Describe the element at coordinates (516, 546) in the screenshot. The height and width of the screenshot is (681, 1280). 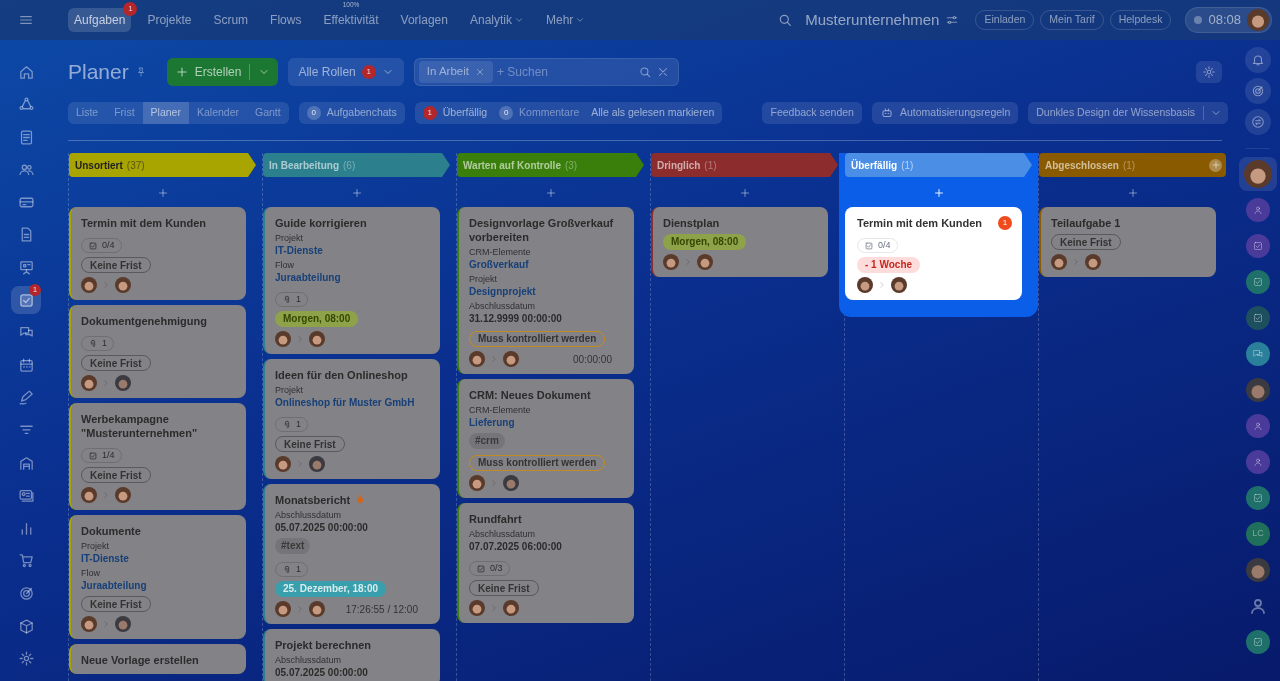
I see `field-value: 07.07.2025 06:00:00` at that location.